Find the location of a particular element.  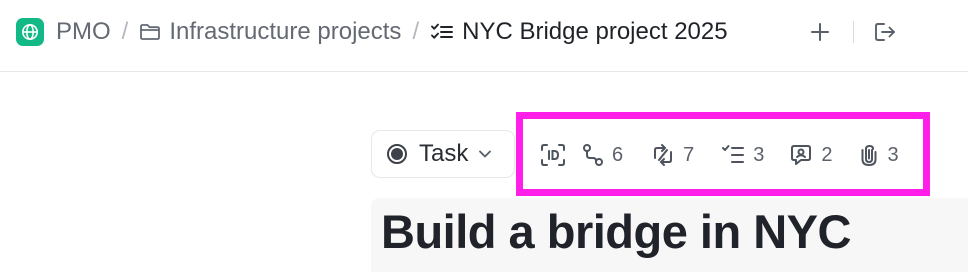

exit-icon is located at coordinates (885, 32).